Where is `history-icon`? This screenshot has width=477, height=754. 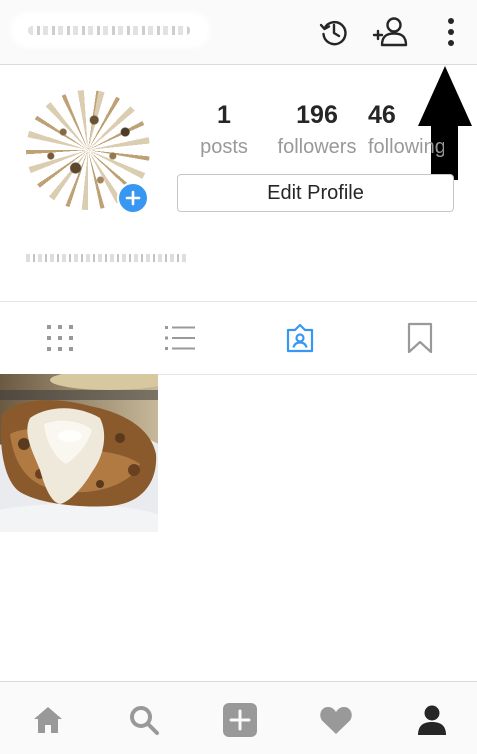 history-icon is located at coordinates (334, 32).